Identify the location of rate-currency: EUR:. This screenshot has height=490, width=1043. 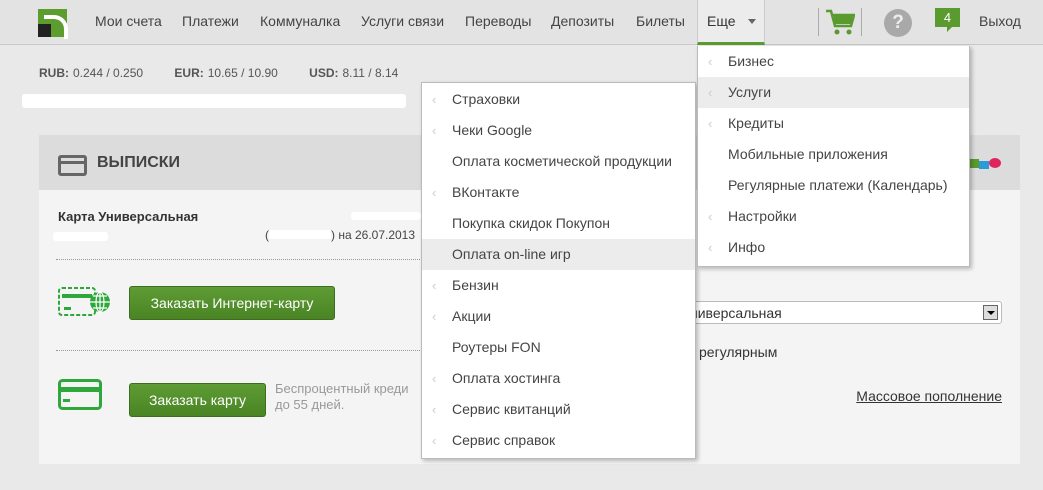
(189, 73).